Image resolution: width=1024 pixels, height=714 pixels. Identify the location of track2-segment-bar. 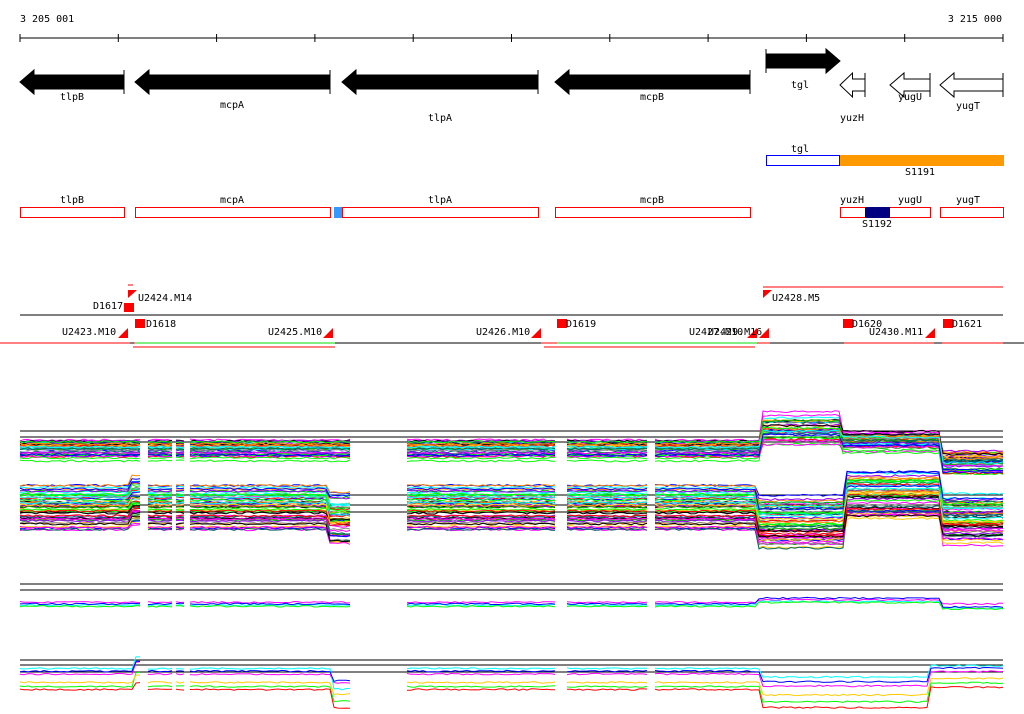
(922, 160).